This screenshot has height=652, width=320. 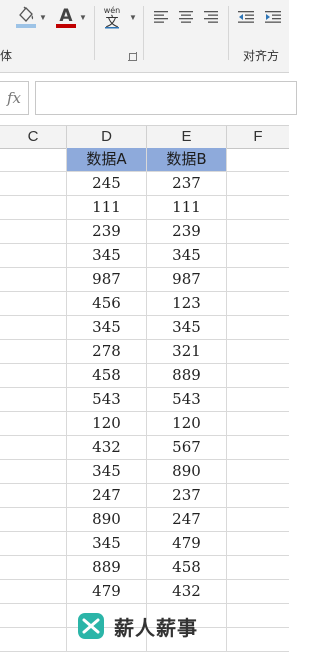 I want to click on data-cell: 456, so click(x=107, y=304).